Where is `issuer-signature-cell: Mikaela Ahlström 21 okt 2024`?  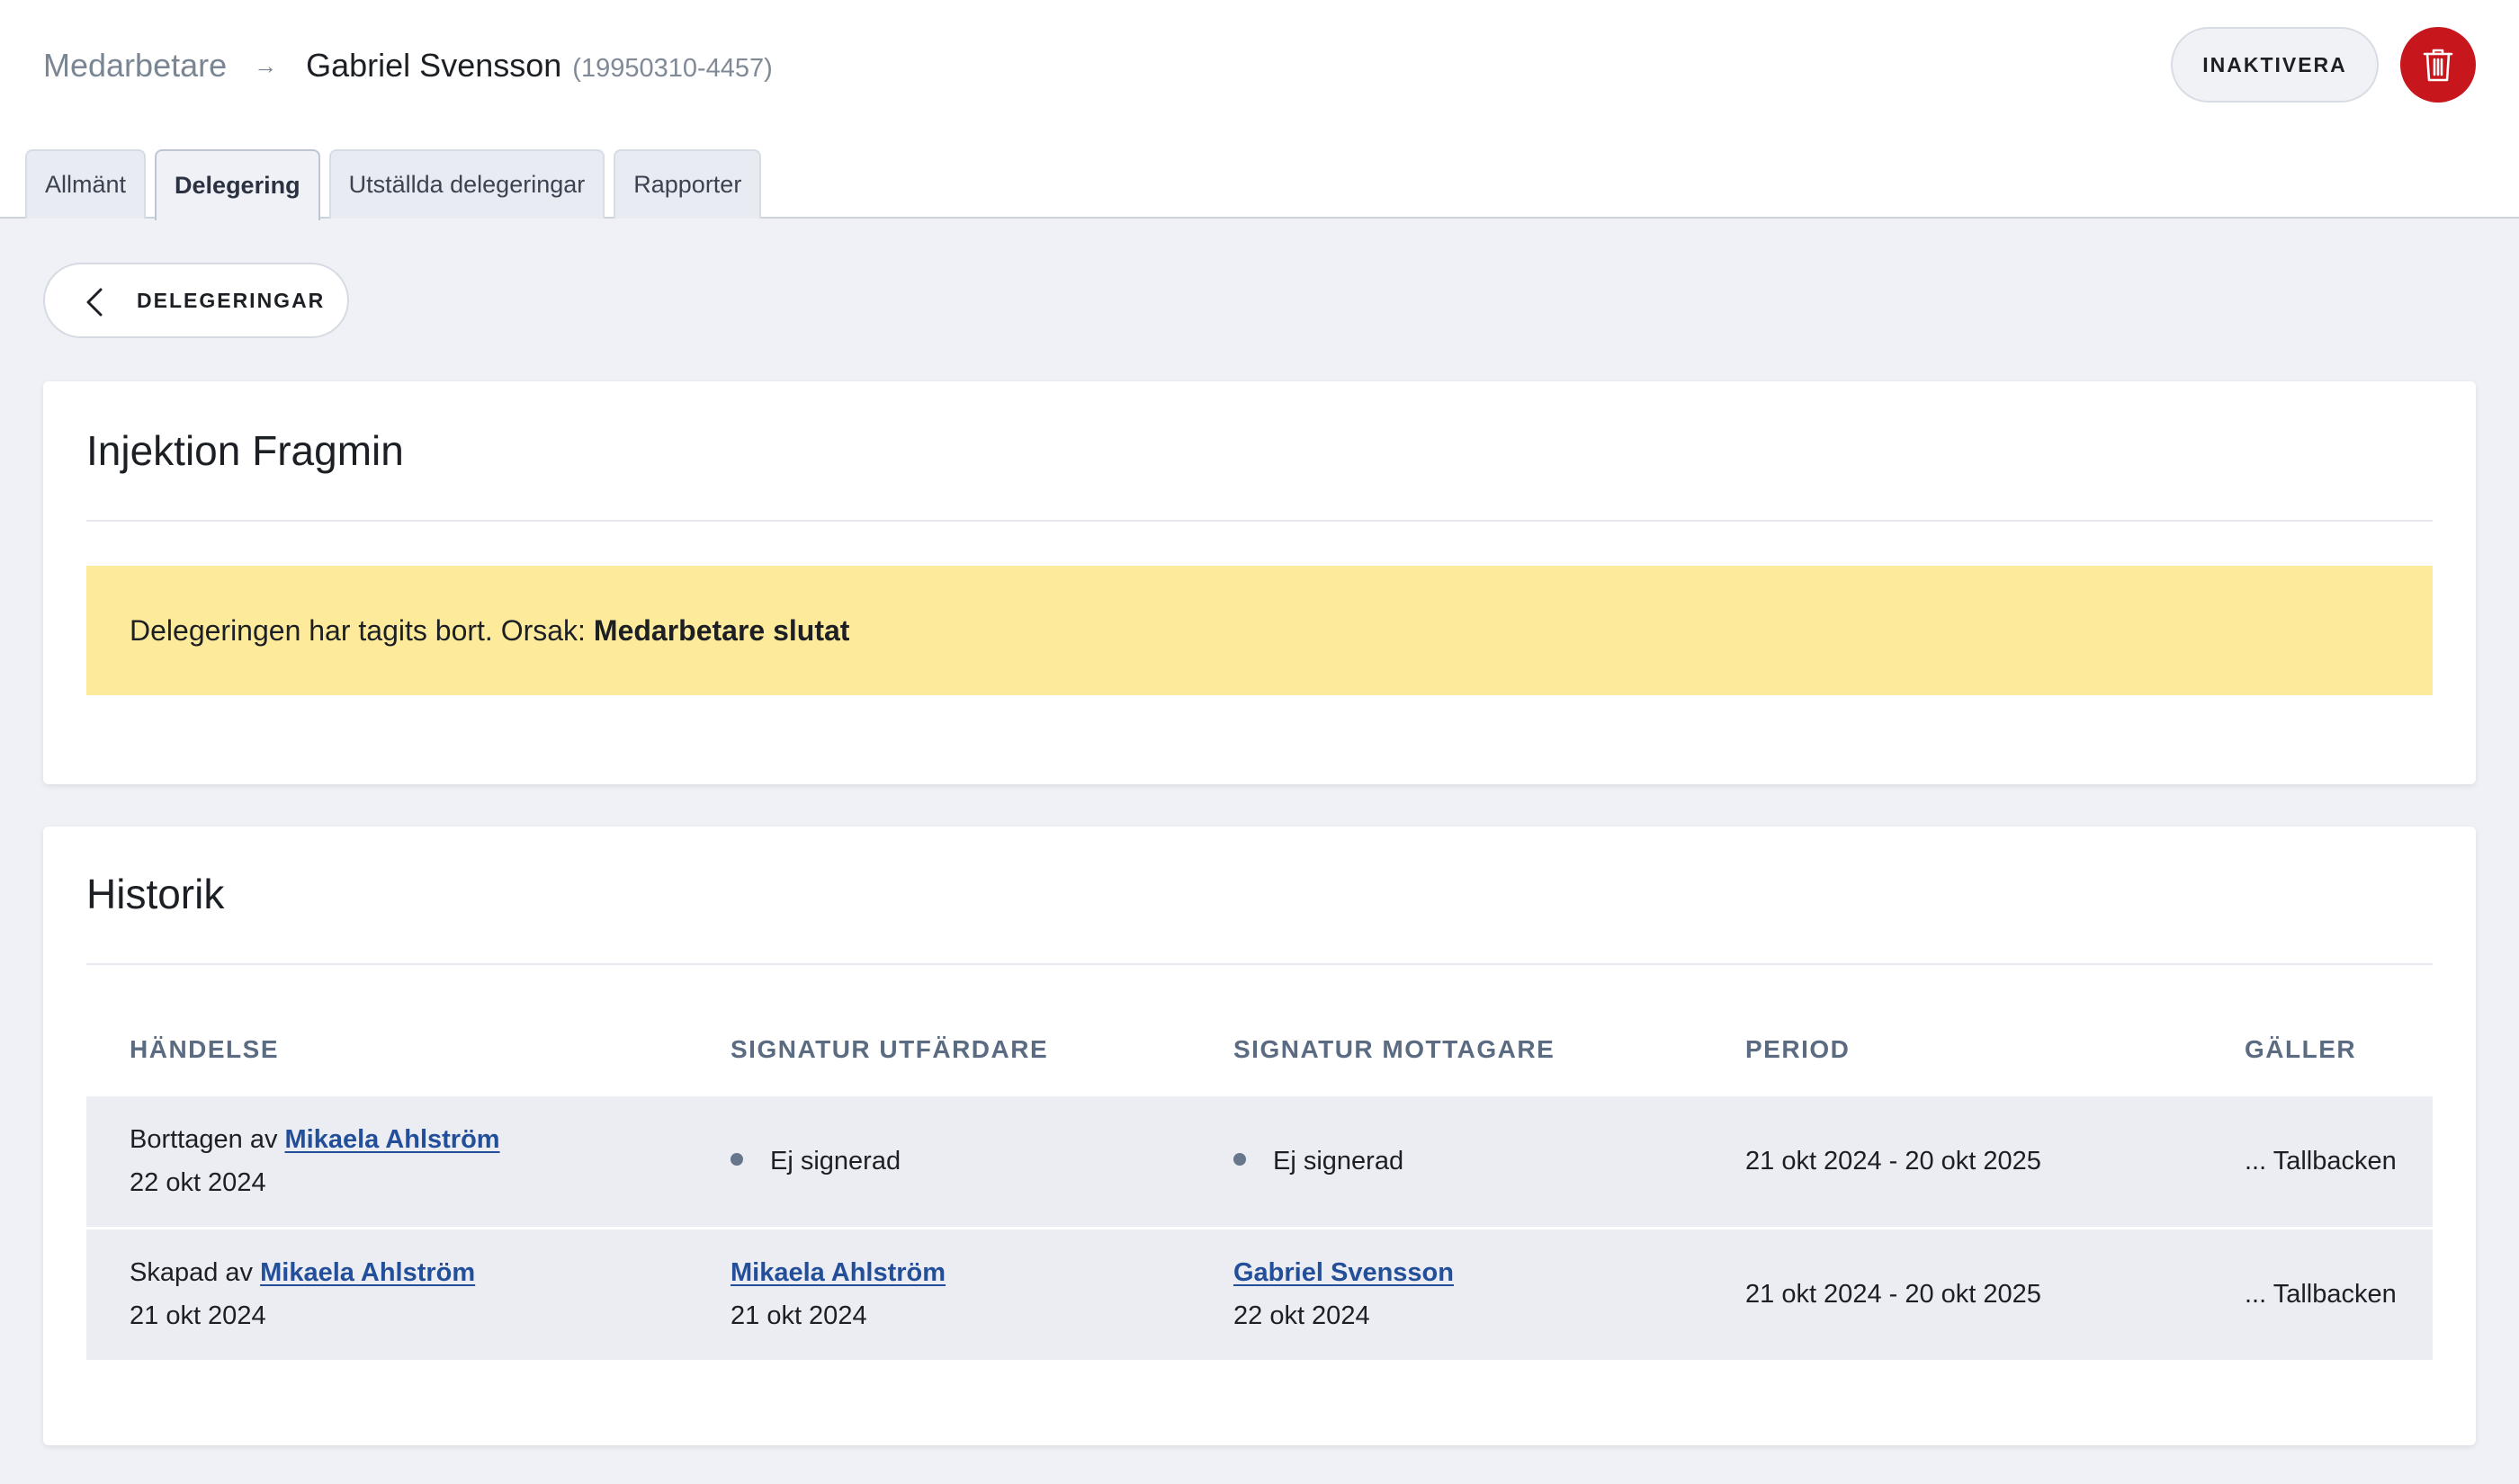 issuer-signature-cell: Mikaela Ahlström 21 okt 2024 is located at coordinates (839, 1294).